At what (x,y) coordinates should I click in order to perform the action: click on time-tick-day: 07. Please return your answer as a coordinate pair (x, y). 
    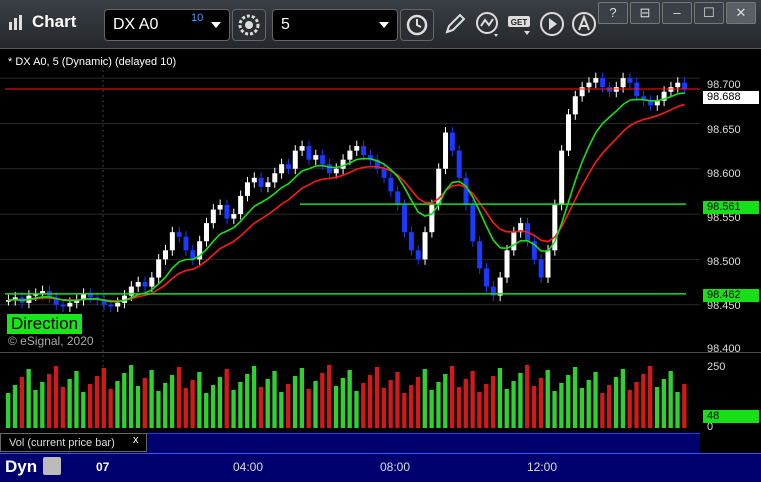
    Looking at the image, I should click on (103, 467).